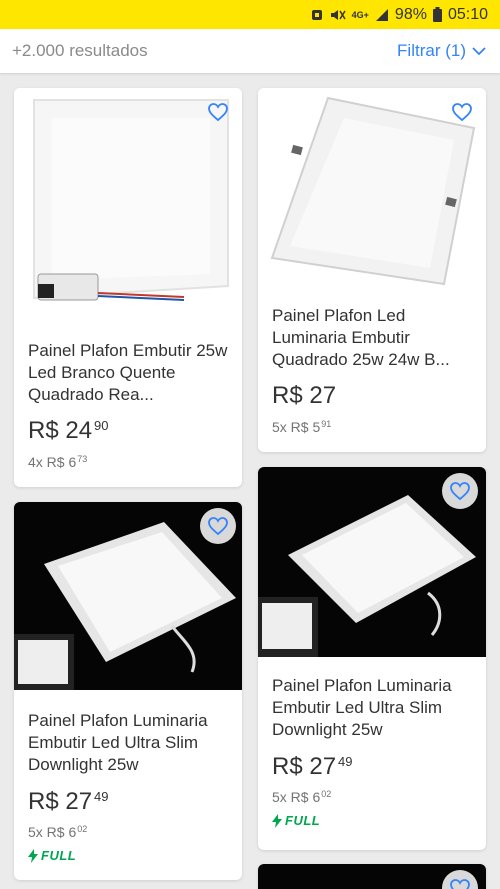  I want to click on chevron-down-icon, so click(479, 50).